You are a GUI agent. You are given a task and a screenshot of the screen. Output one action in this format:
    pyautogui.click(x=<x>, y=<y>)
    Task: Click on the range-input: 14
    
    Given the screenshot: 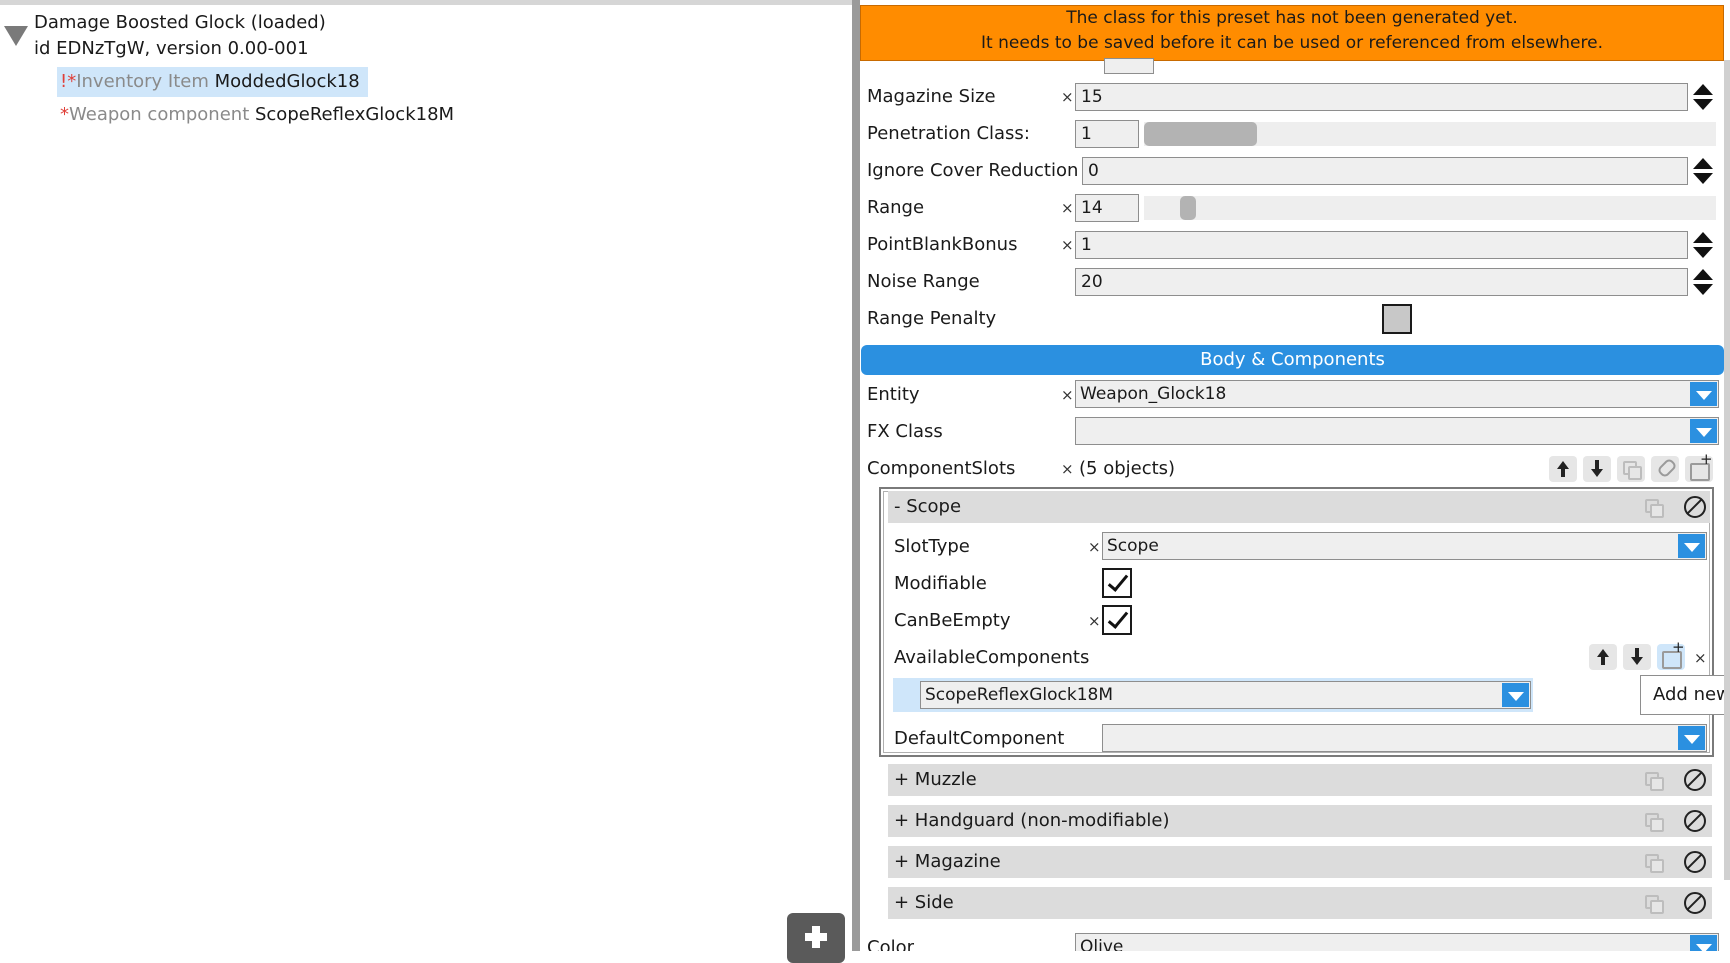 What is the action you would take?
    pyautogui.click(x=1107, y=208)
    